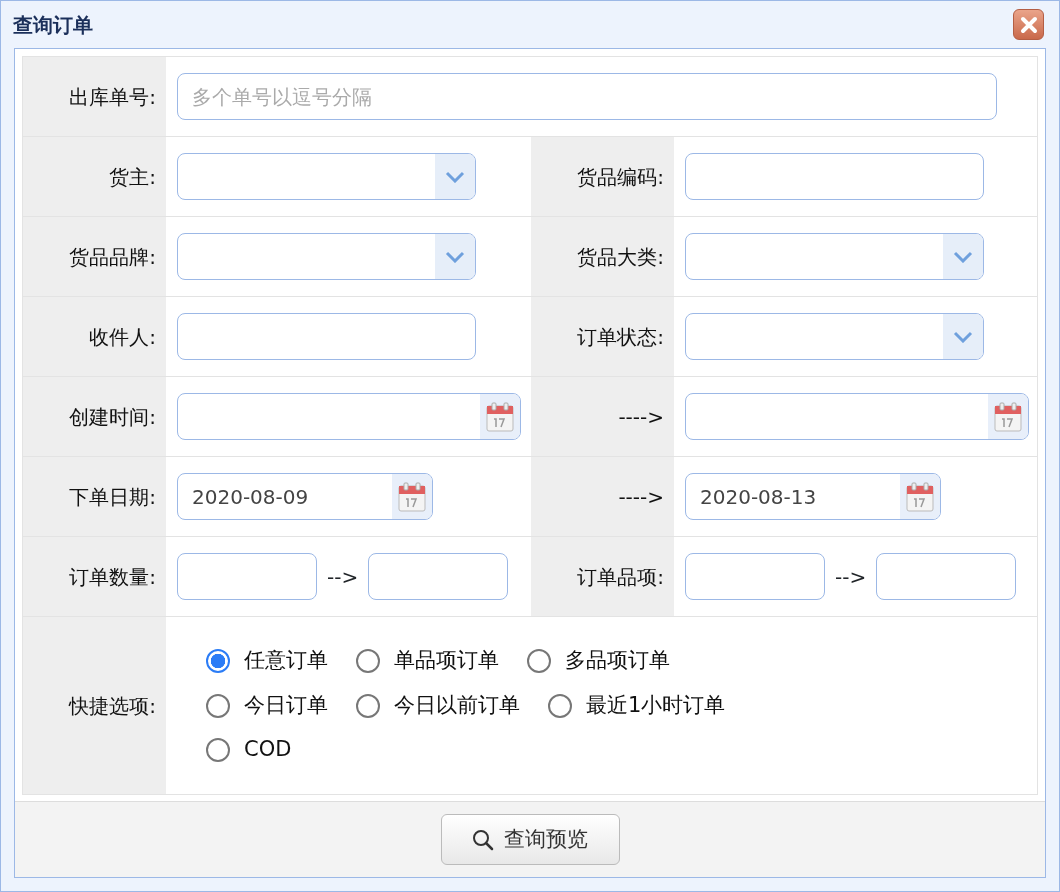  Describe the element at coordinates (112, 706) in the screenshot. I see `field-label: 快捷选项:` at that location.